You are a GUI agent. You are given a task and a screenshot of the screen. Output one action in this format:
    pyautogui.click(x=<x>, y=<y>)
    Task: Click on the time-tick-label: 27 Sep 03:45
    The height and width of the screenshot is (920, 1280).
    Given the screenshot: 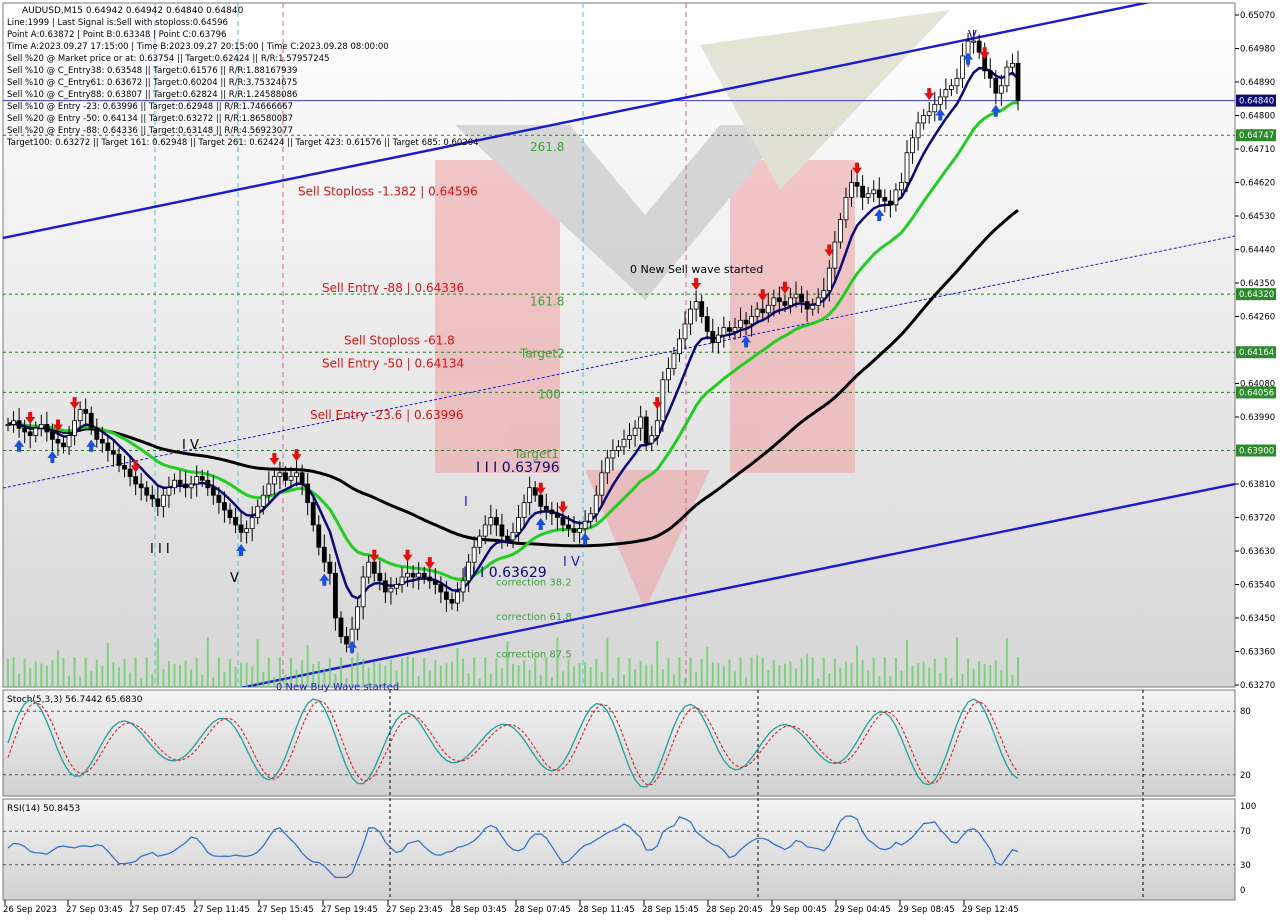 What is the action you would take?
    pyautogui.click(x=94, y=910)
    